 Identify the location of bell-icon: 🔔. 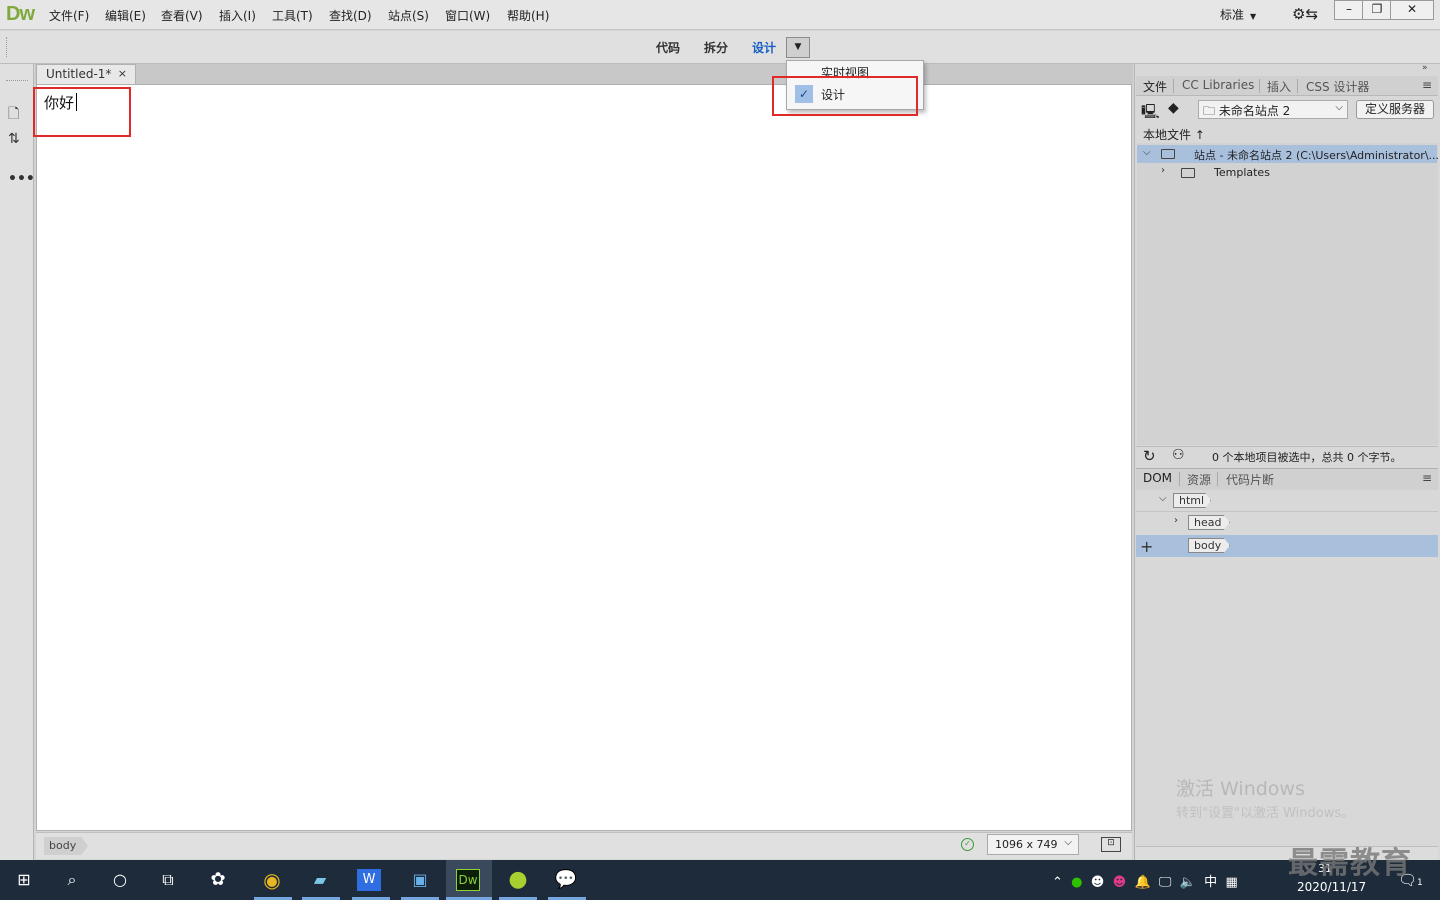
(1142, 882).